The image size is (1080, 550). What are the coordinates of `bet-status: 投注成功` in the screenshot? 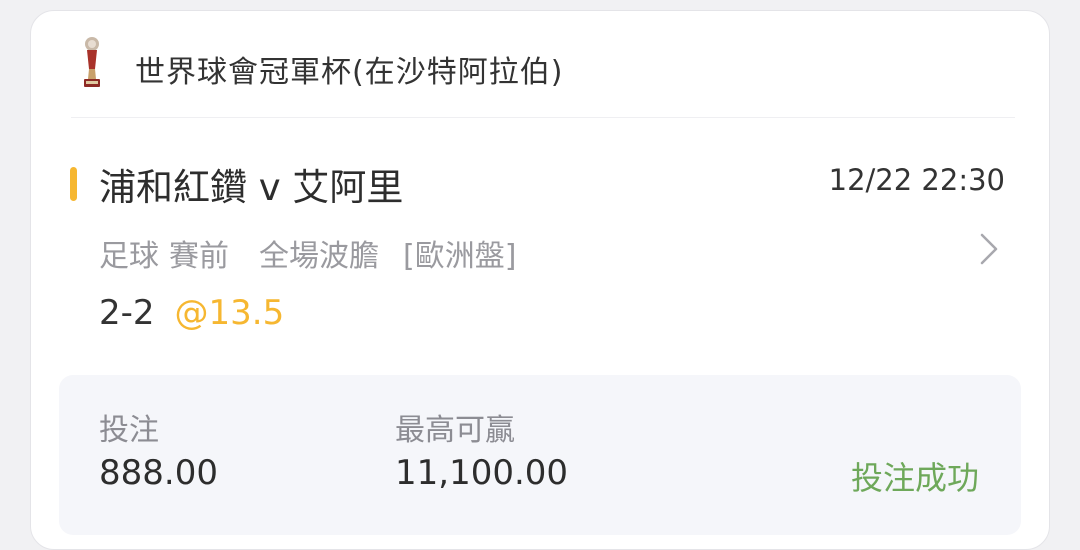 It's located at (914, 478).